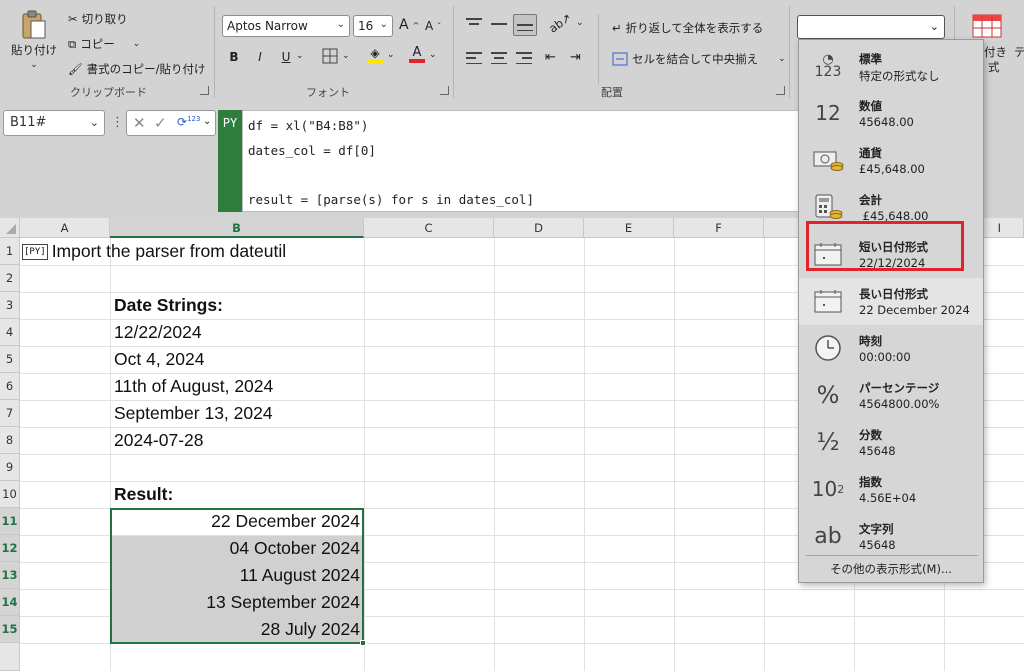 The height and width of the screenshot is (671, 1024). What do you see at coordinates (891, 160) in the screenshot?
I see `format-option-currency: 通貨 £45,648.00` at bounding box center [891, 160].